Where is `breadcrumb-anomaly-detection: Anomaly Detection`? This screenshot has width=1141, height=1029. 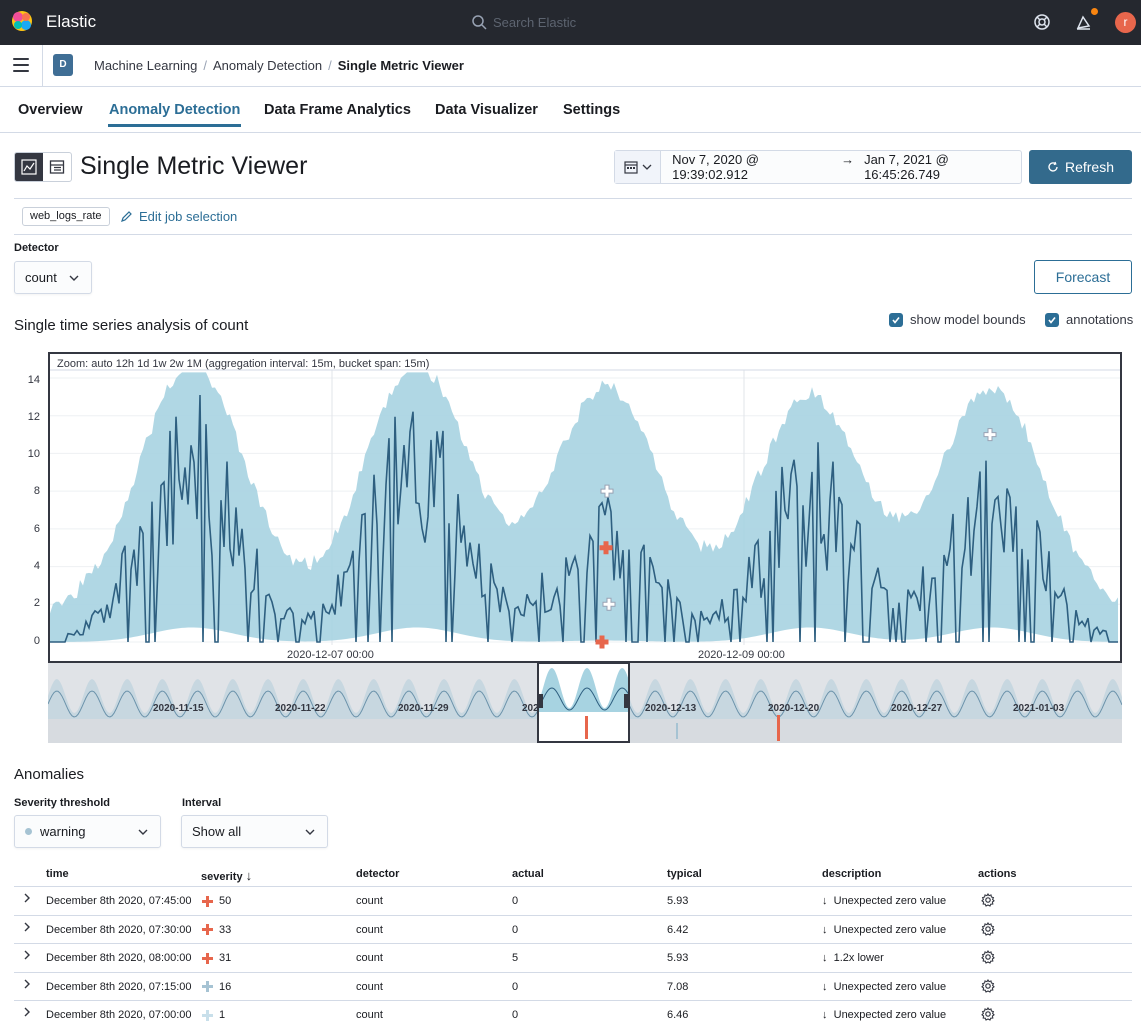 breadcrumb-anomaly-detection: Anomaly Detection is located at coordinates (267, 65).